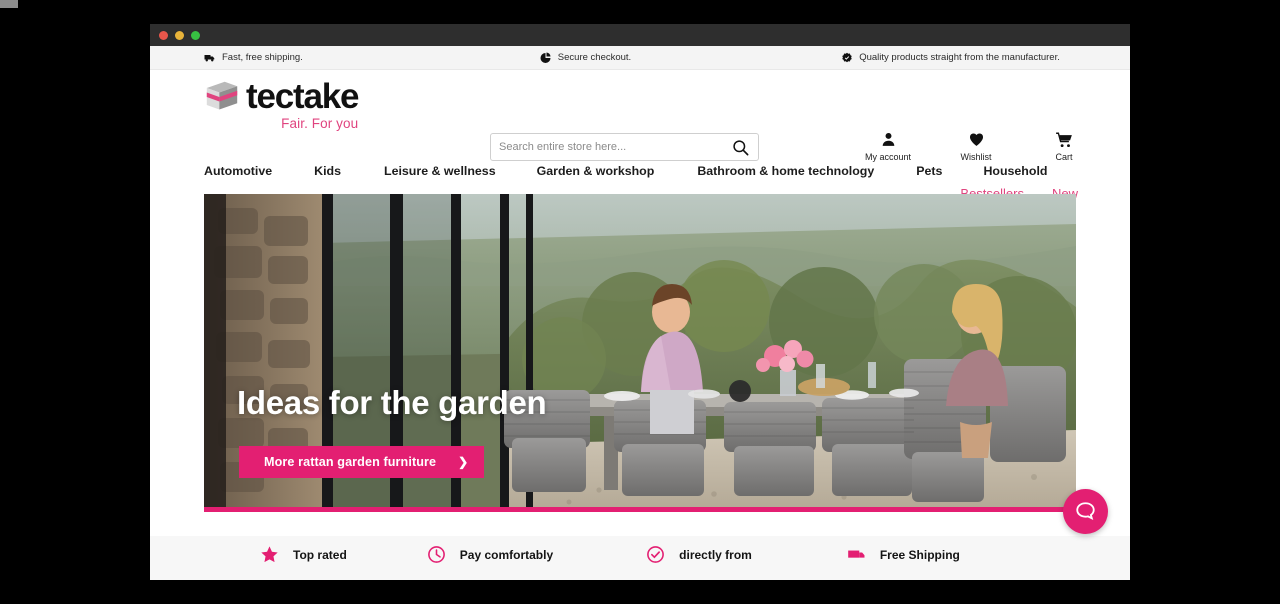 The image size is (1280, 604). I want to click on pie-chart-icon, so click(545, 57).